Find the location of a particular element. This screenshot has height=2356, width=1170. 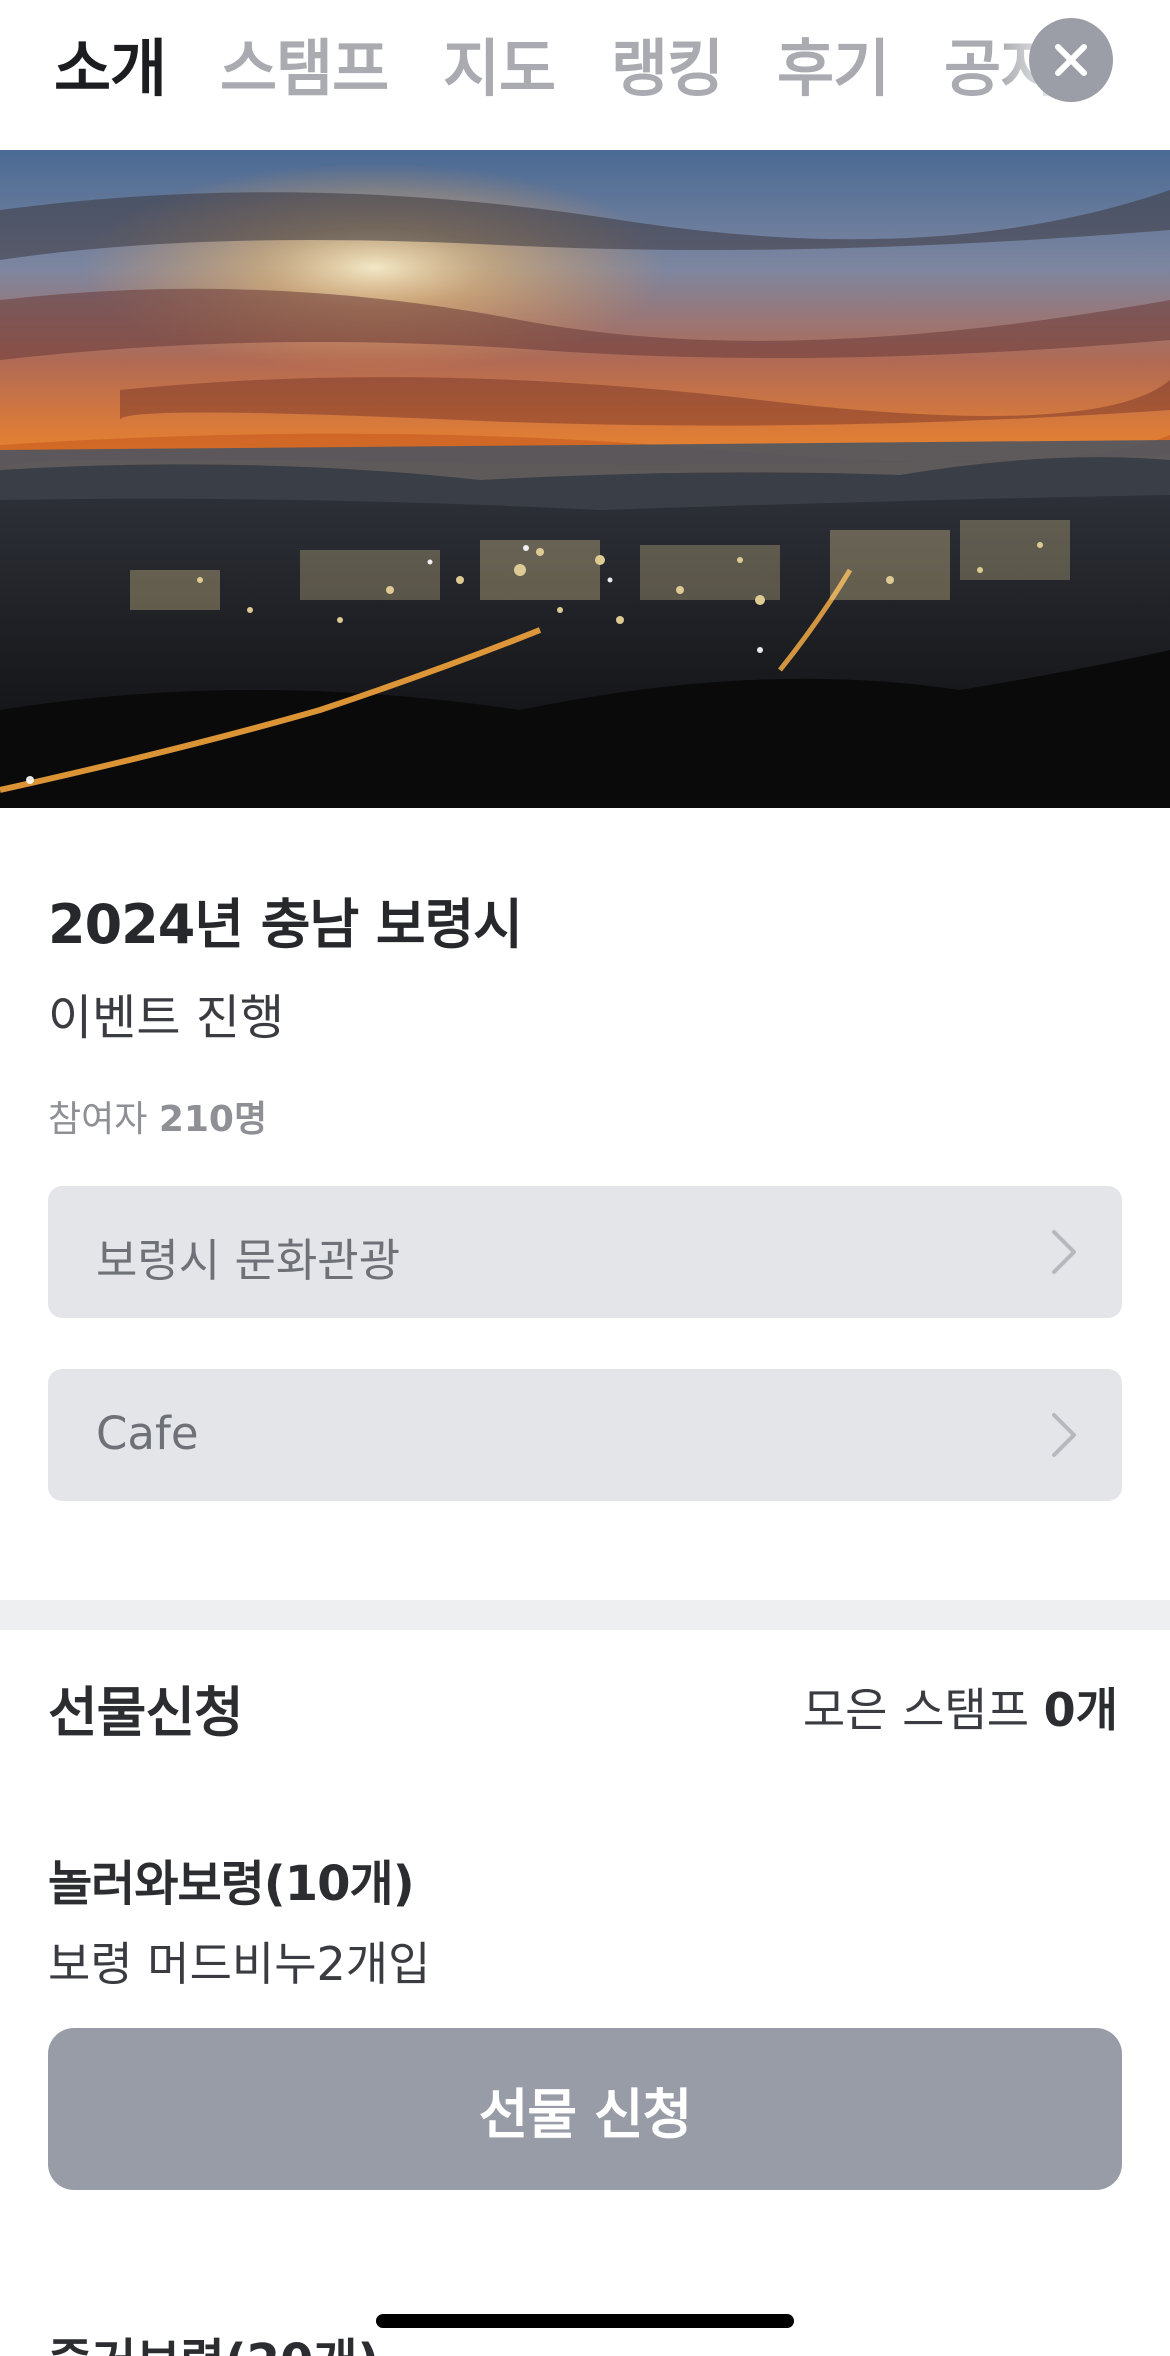

collected-stamps: 모은 스탬프 0개 is located at coordinates (960, 1707).